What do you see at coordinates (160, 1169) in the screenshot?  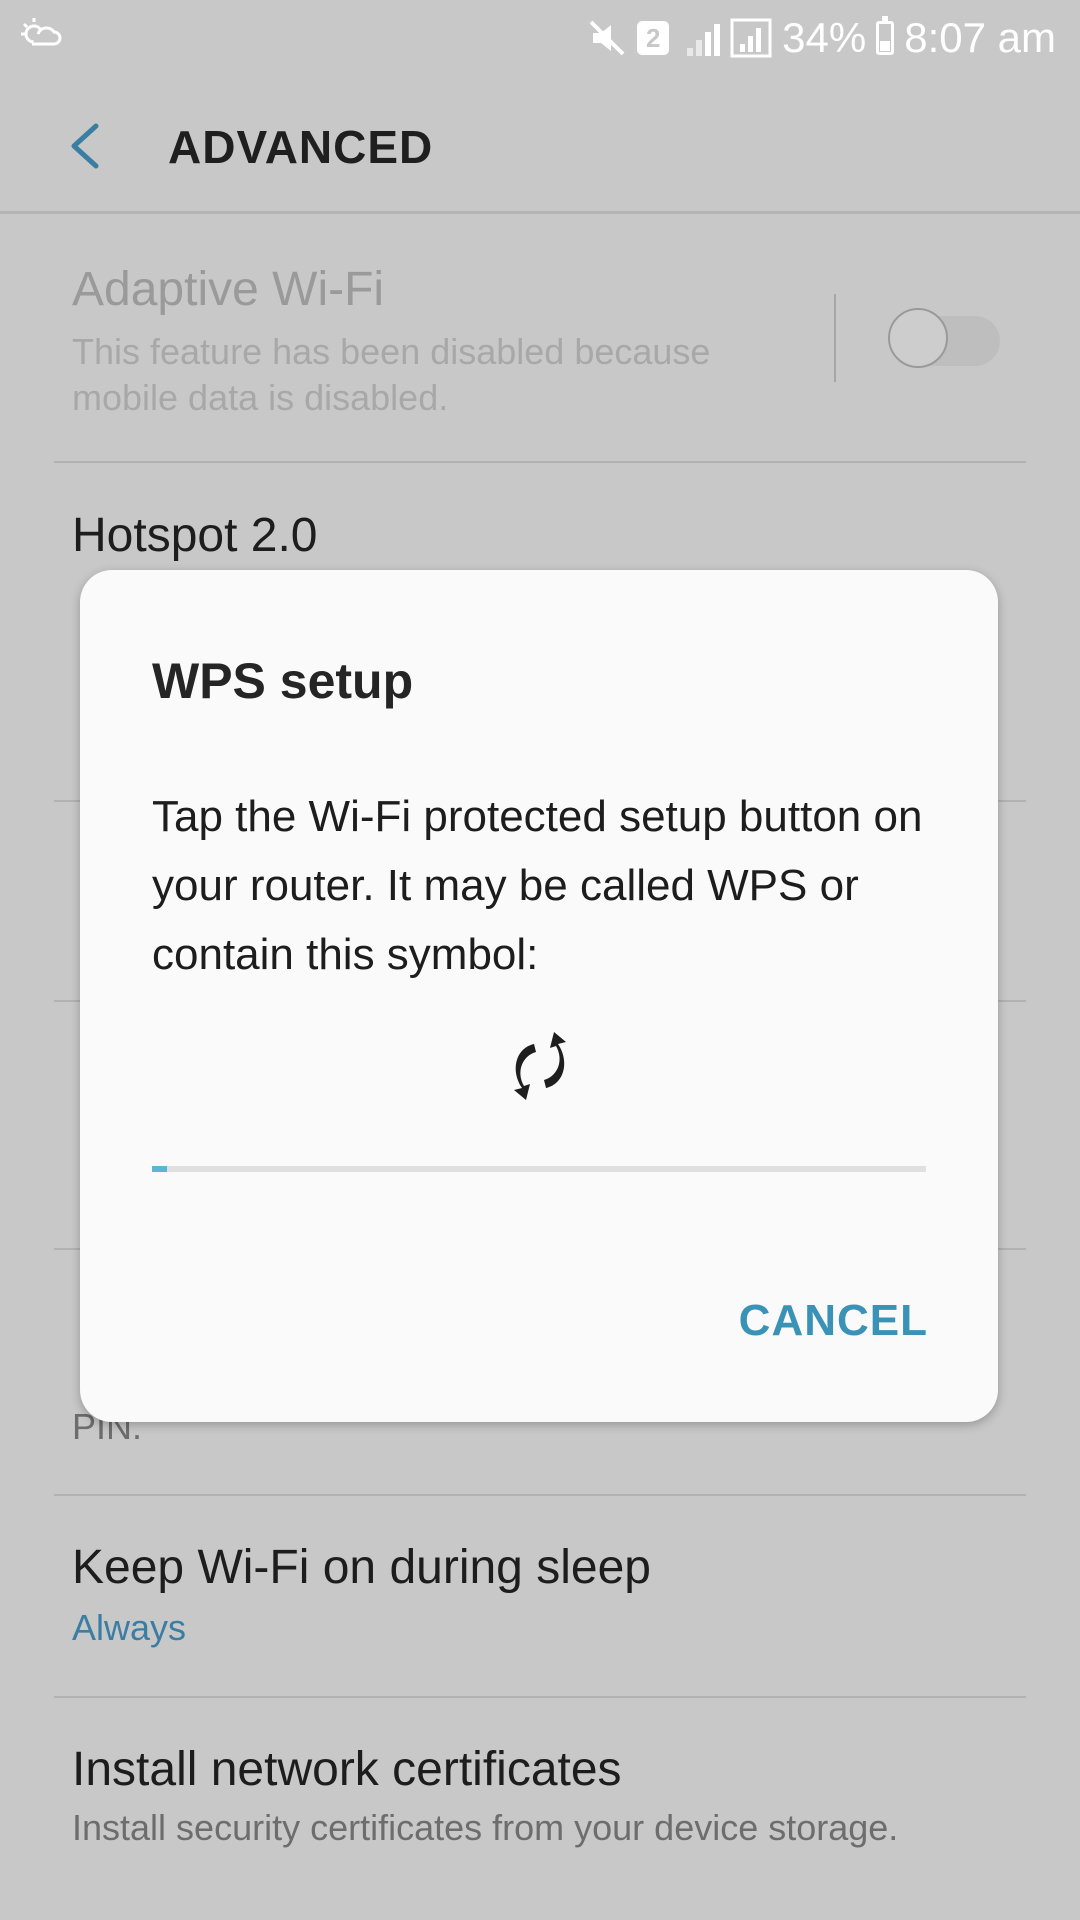 I see `wps-progress-fill` at bounding box center [160, 1169].